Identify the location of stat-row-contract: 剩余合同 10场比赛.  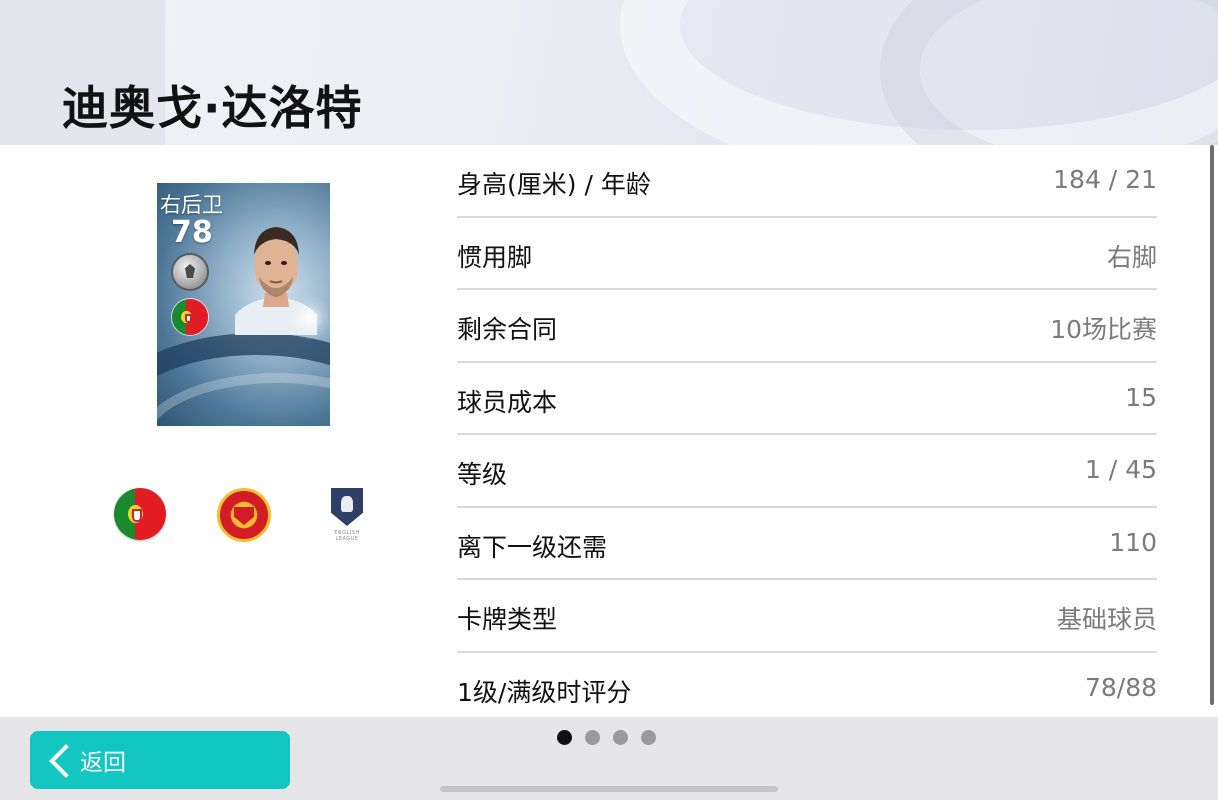
(807, 326).